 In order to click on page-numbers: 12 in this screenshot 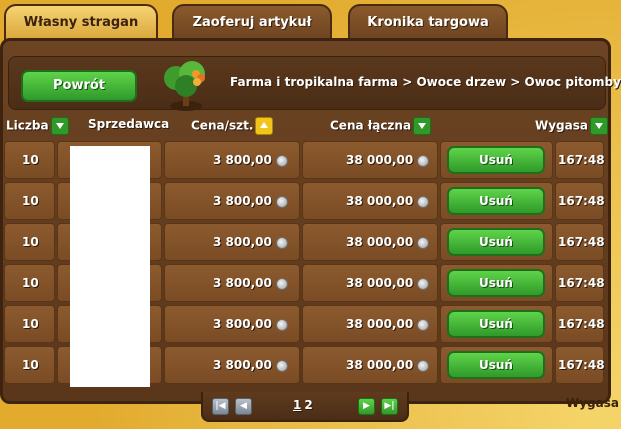, I will do `click(304, 405)`.